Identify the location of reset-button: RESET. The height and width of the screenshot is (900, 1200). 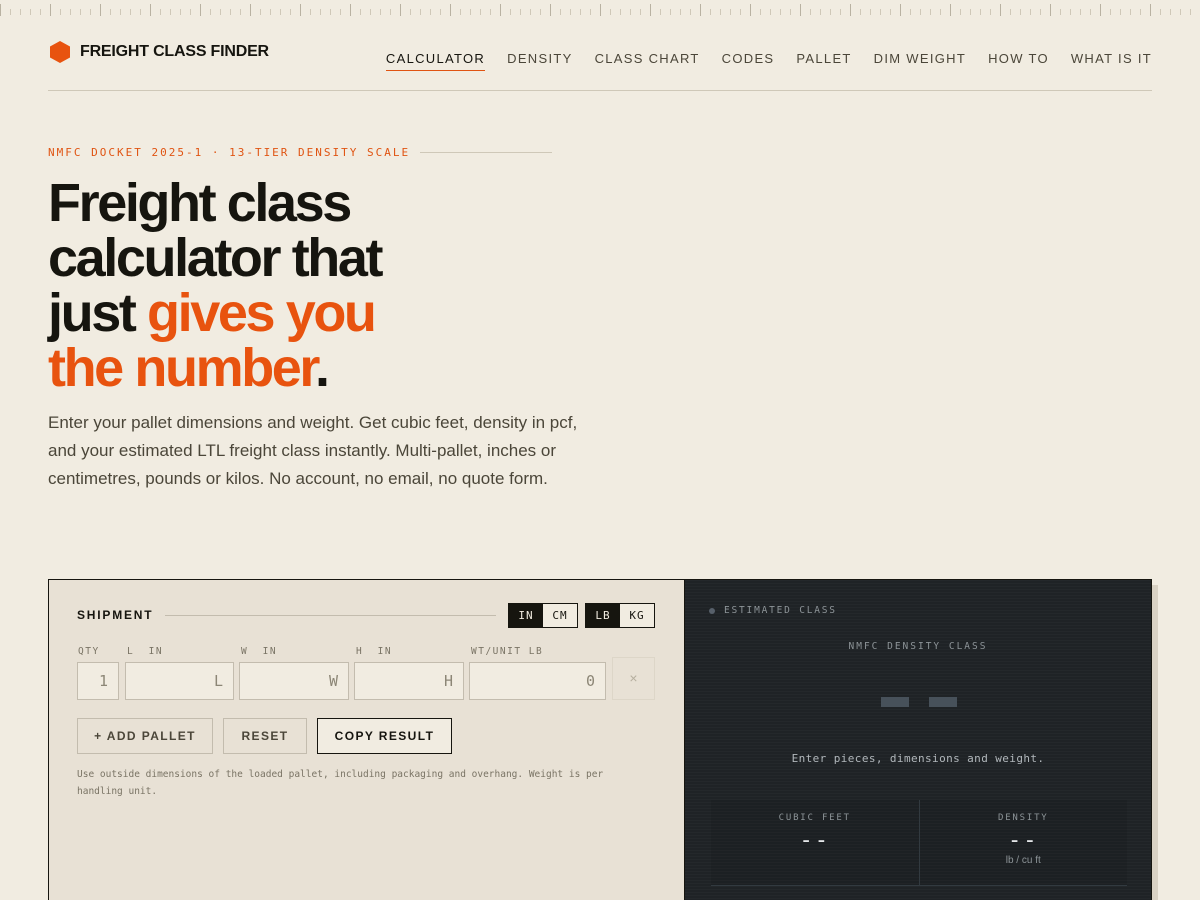
(265, 736).